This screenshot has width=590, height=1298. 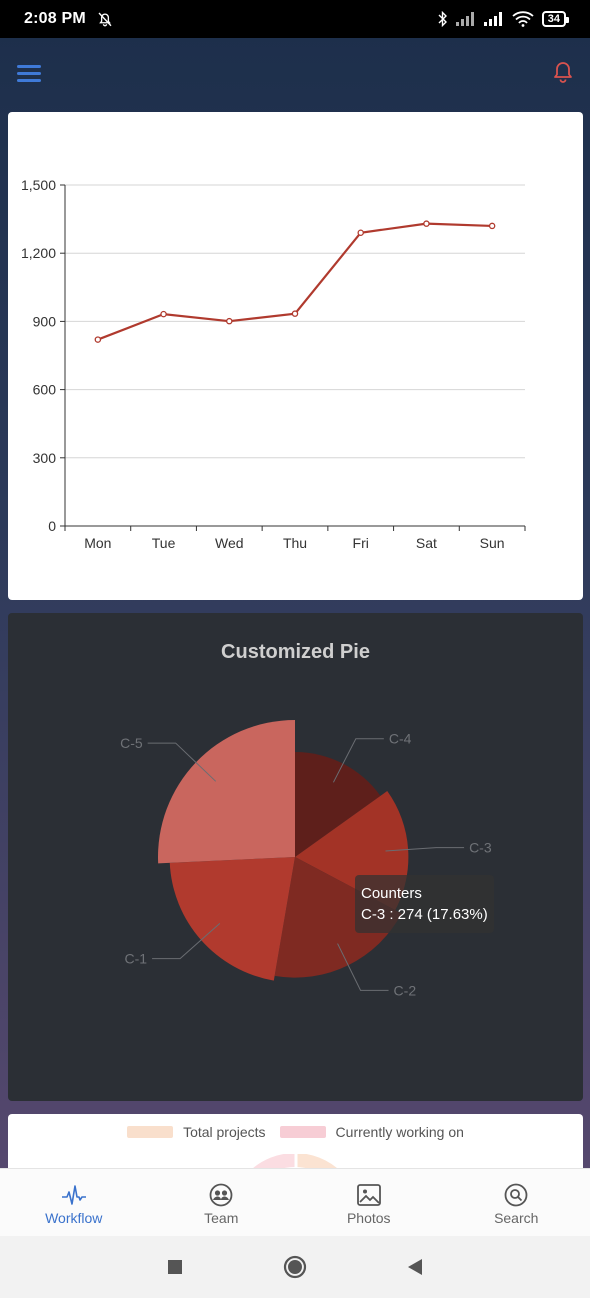 What do you see at coordinates (175, 1267) in the screenshot?
I see `recents-icon` at bounding box center [175, 1267].